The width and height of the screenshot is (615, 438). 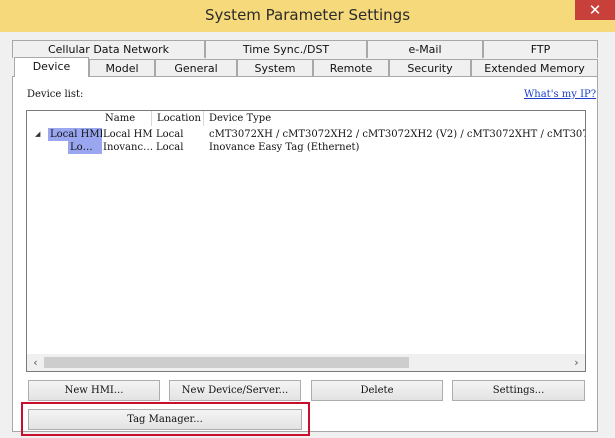 I want to click on tree-node-local-hmi: Local HMI, so click(x=75, y=134).